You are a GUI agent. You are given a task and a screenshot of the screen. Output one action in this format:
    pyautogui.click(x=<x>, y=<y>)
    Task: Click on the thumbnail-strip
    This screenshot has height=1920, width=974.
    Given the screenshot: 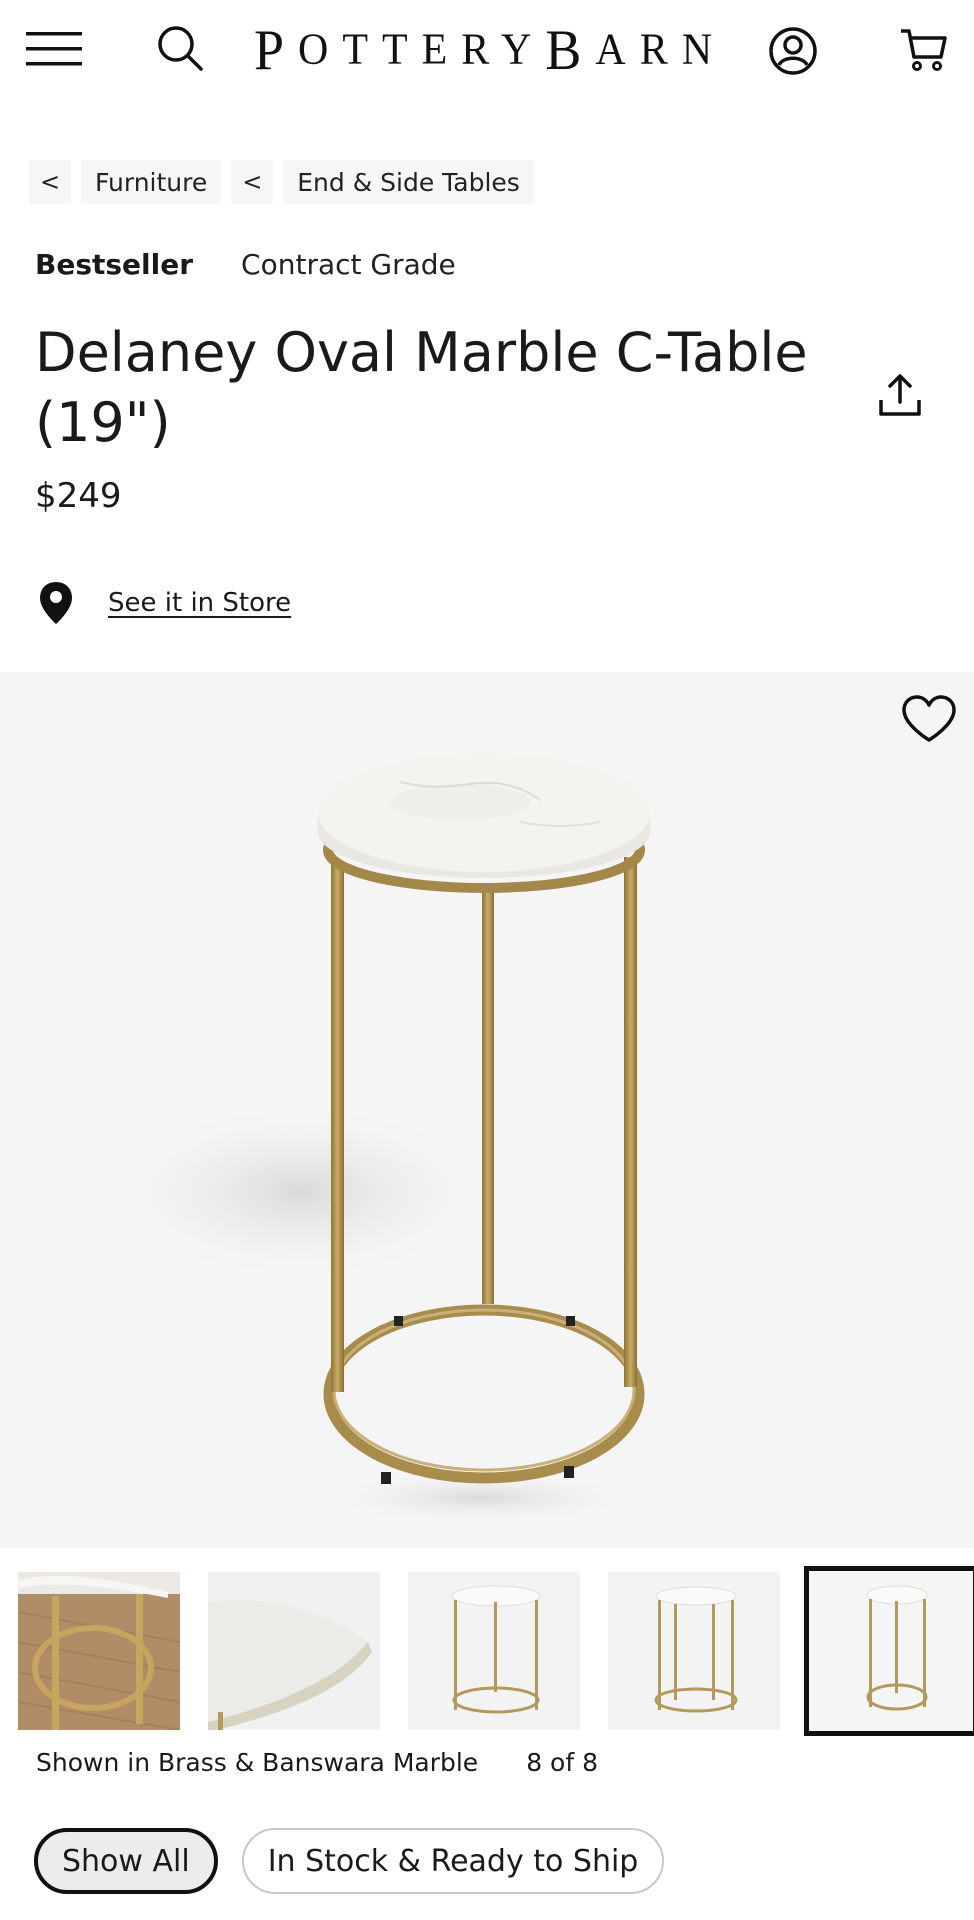 What is the action you would take?
    pyautogui.click(x=487, y=1651)
    